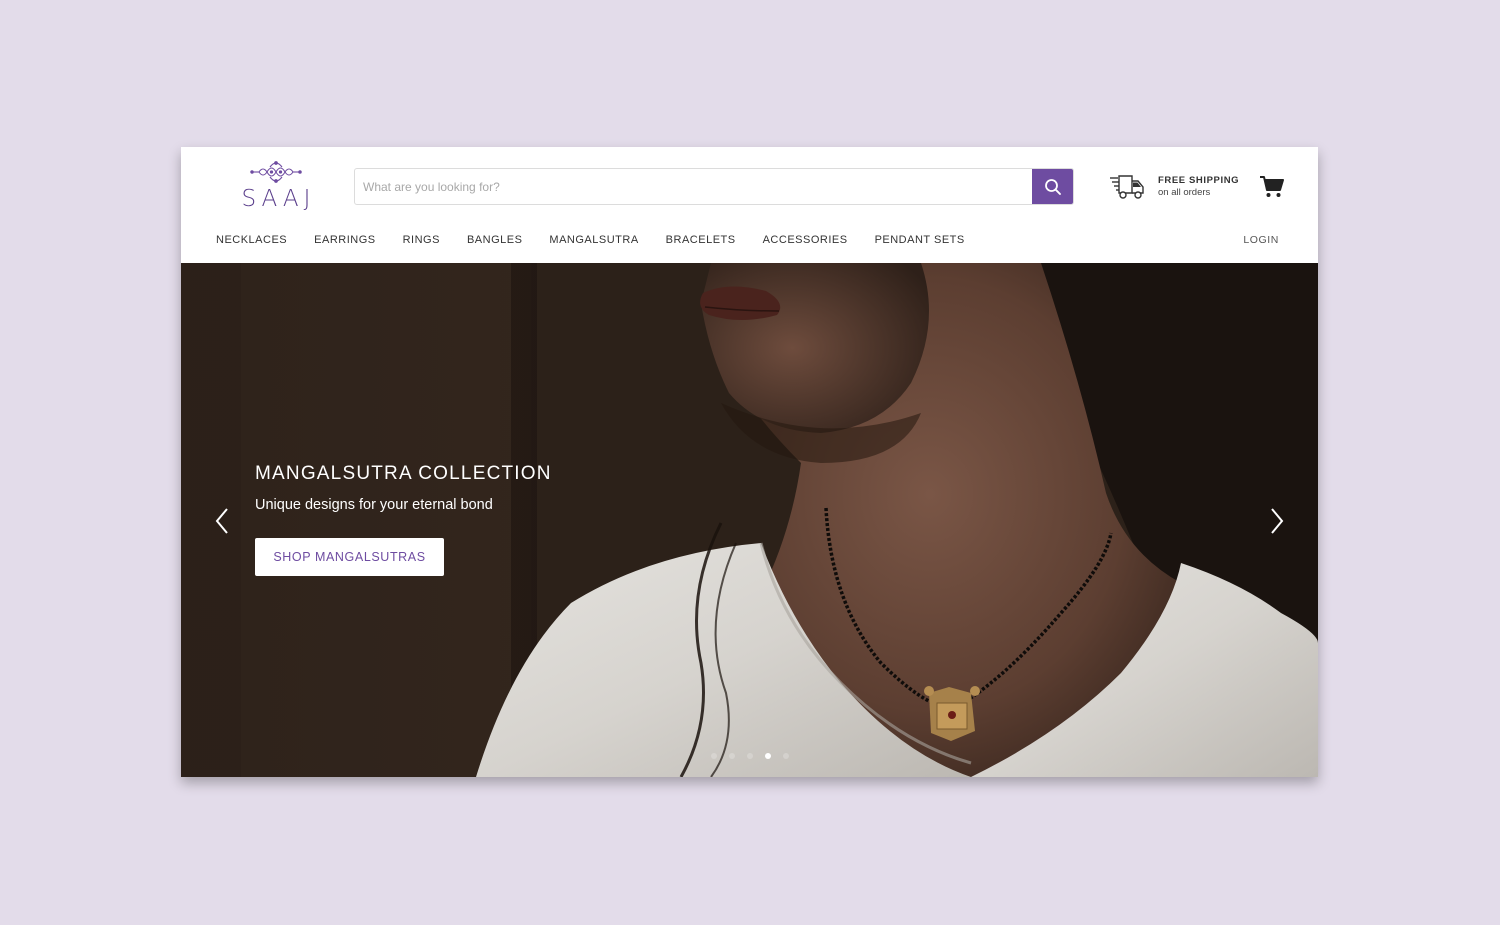  I want to click on chevron-left-icon, so click(221, 521).